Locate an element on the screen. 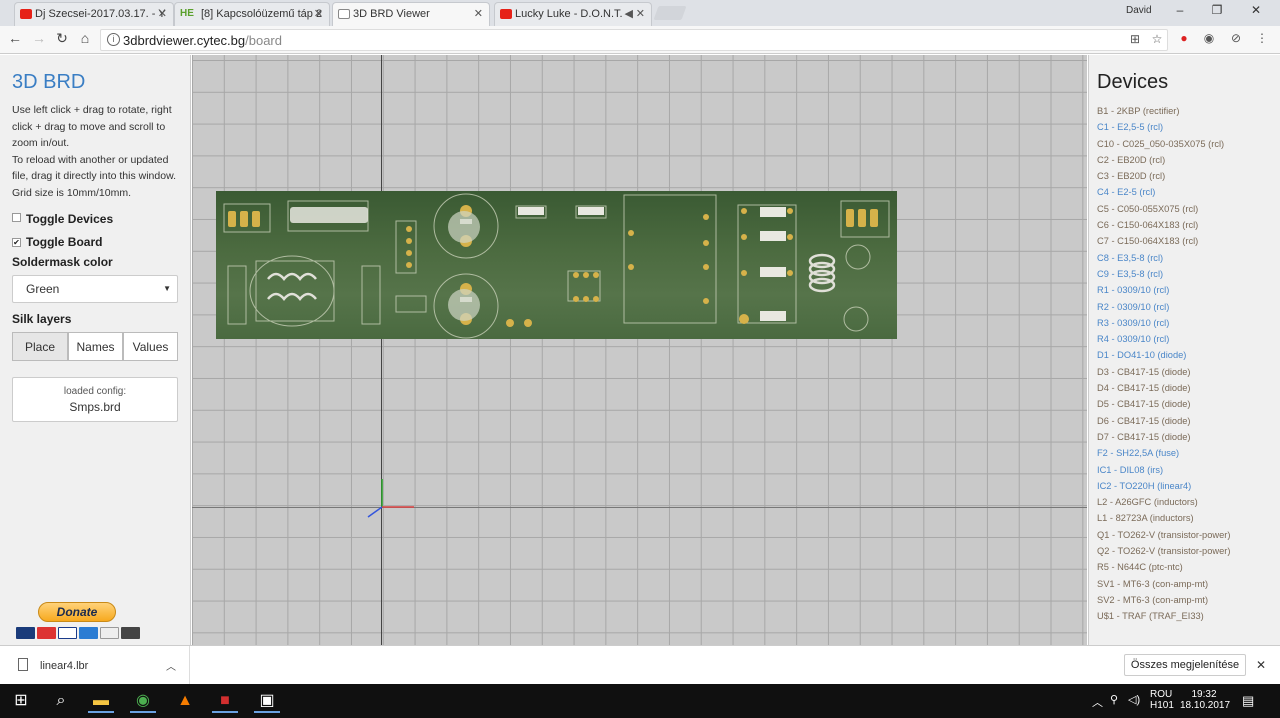  minimize-icon: – is located at coordinates (1180, 10).